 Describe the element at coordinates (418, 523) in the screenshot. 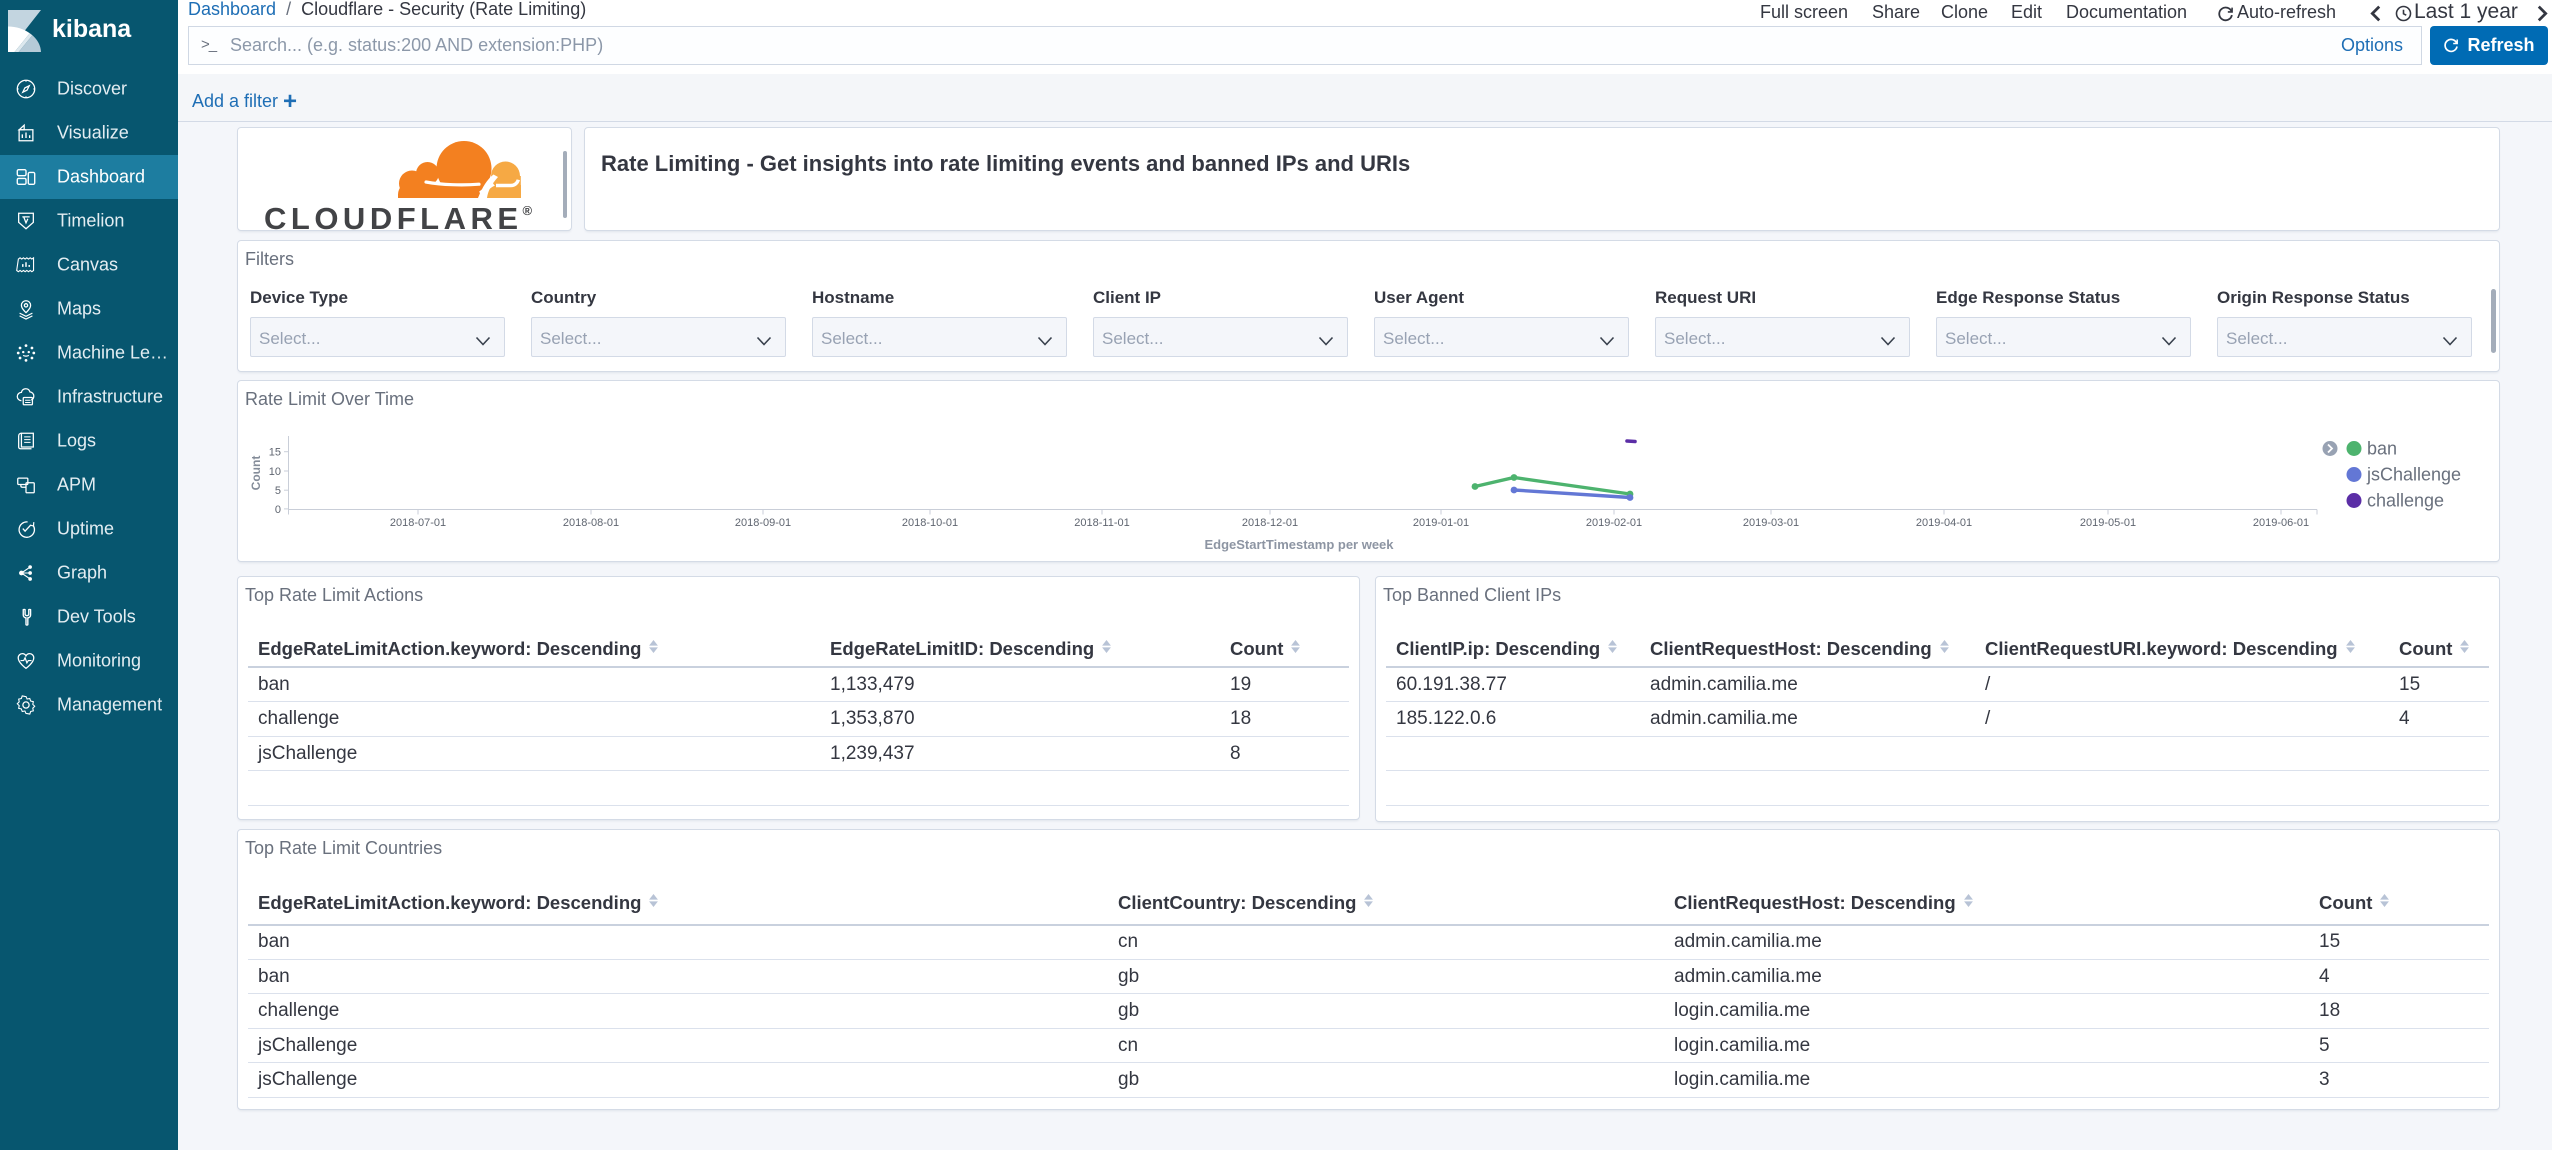

I see `svg-text: 2018-07-01` at that location.